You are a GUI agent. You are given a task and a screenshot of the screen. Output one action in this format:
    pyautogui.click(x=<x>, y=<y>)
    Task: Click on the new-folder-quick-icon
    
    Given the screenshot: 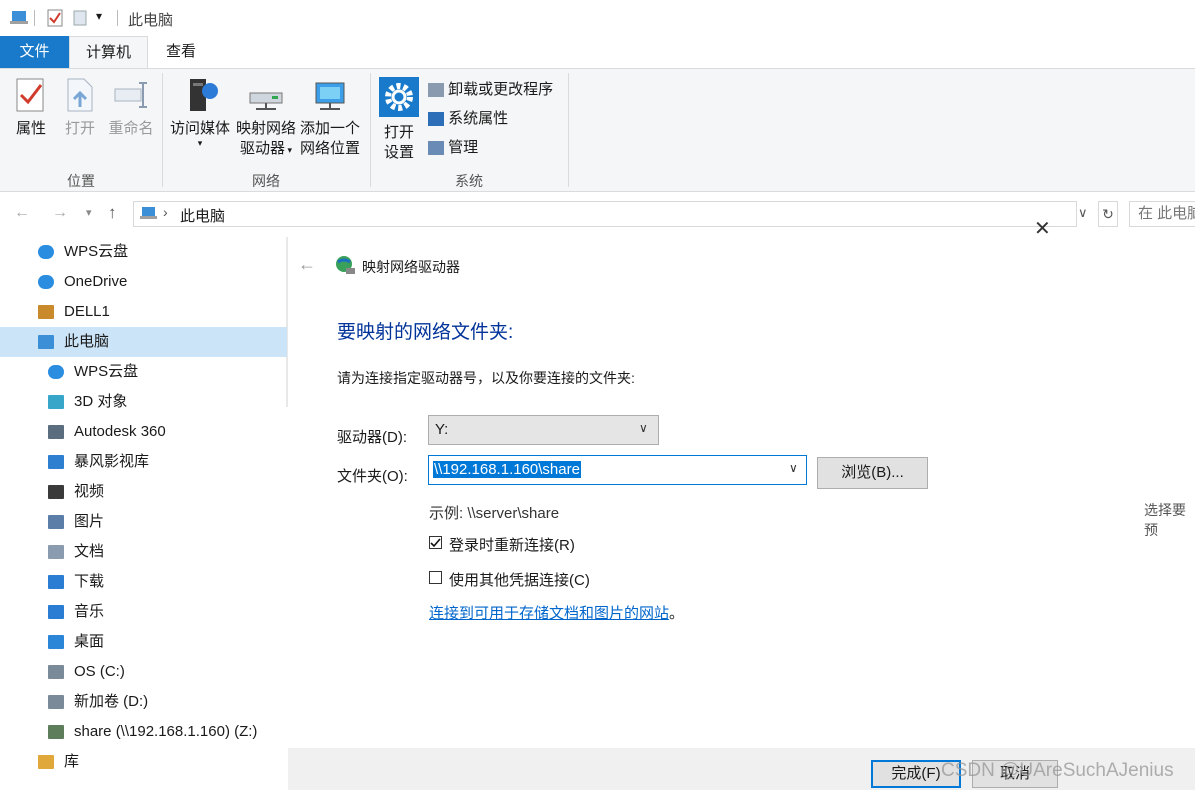 What is the action you would take?
    pyautogui.click(x=80, y=18)
    